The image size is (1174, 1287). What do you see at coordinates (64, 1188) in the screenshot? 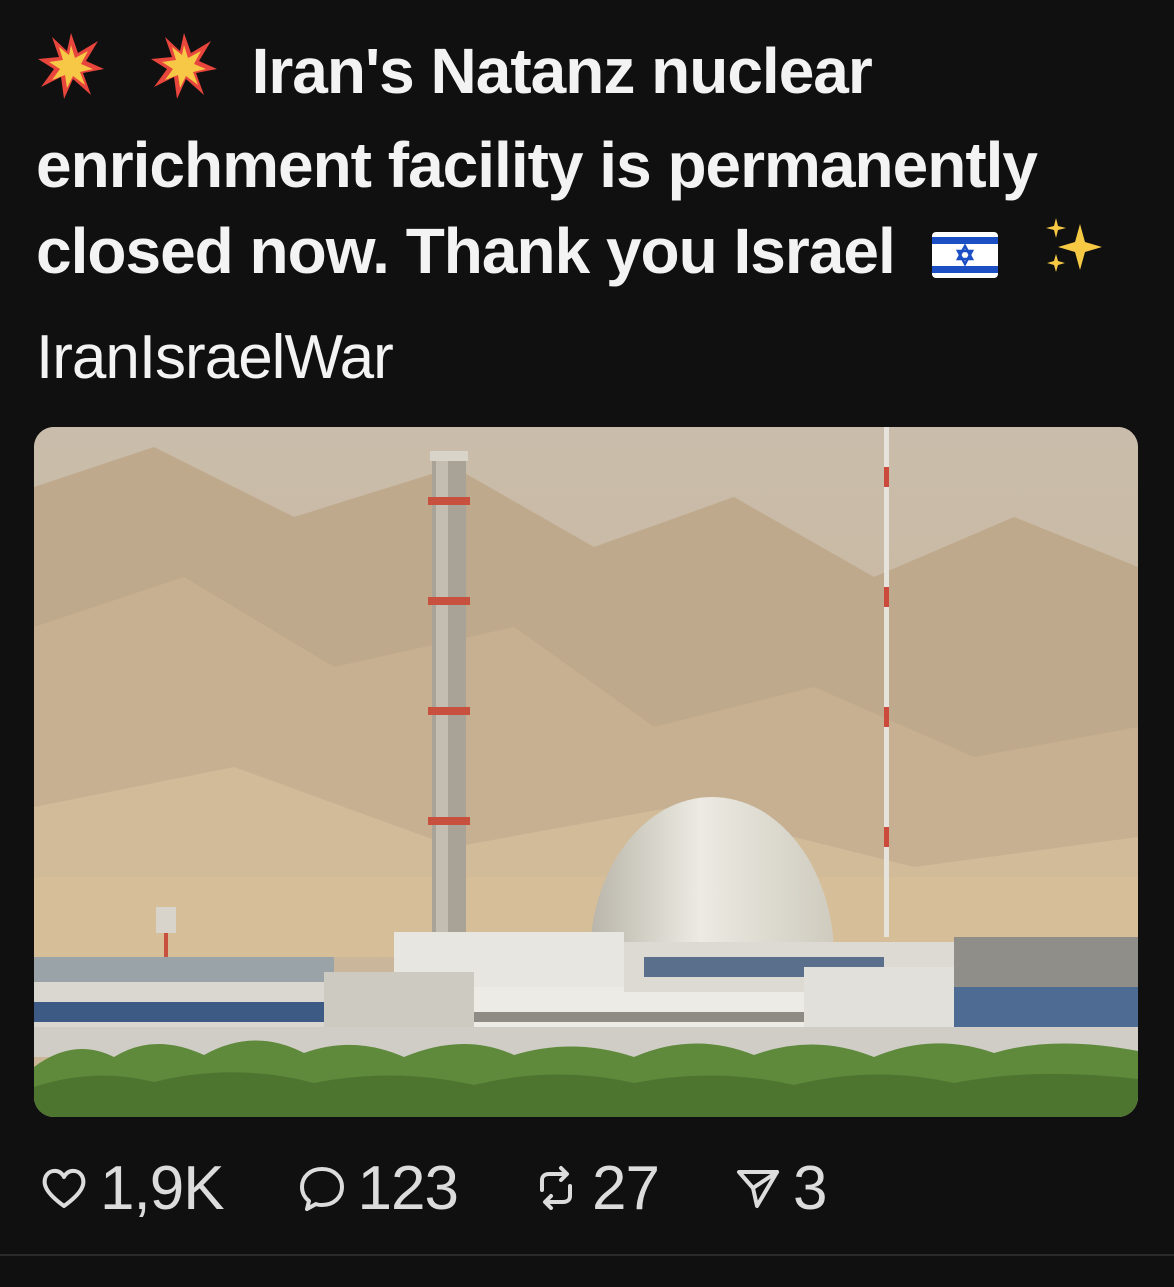
I see `heart-icon` at bounding box center [64, 1188].